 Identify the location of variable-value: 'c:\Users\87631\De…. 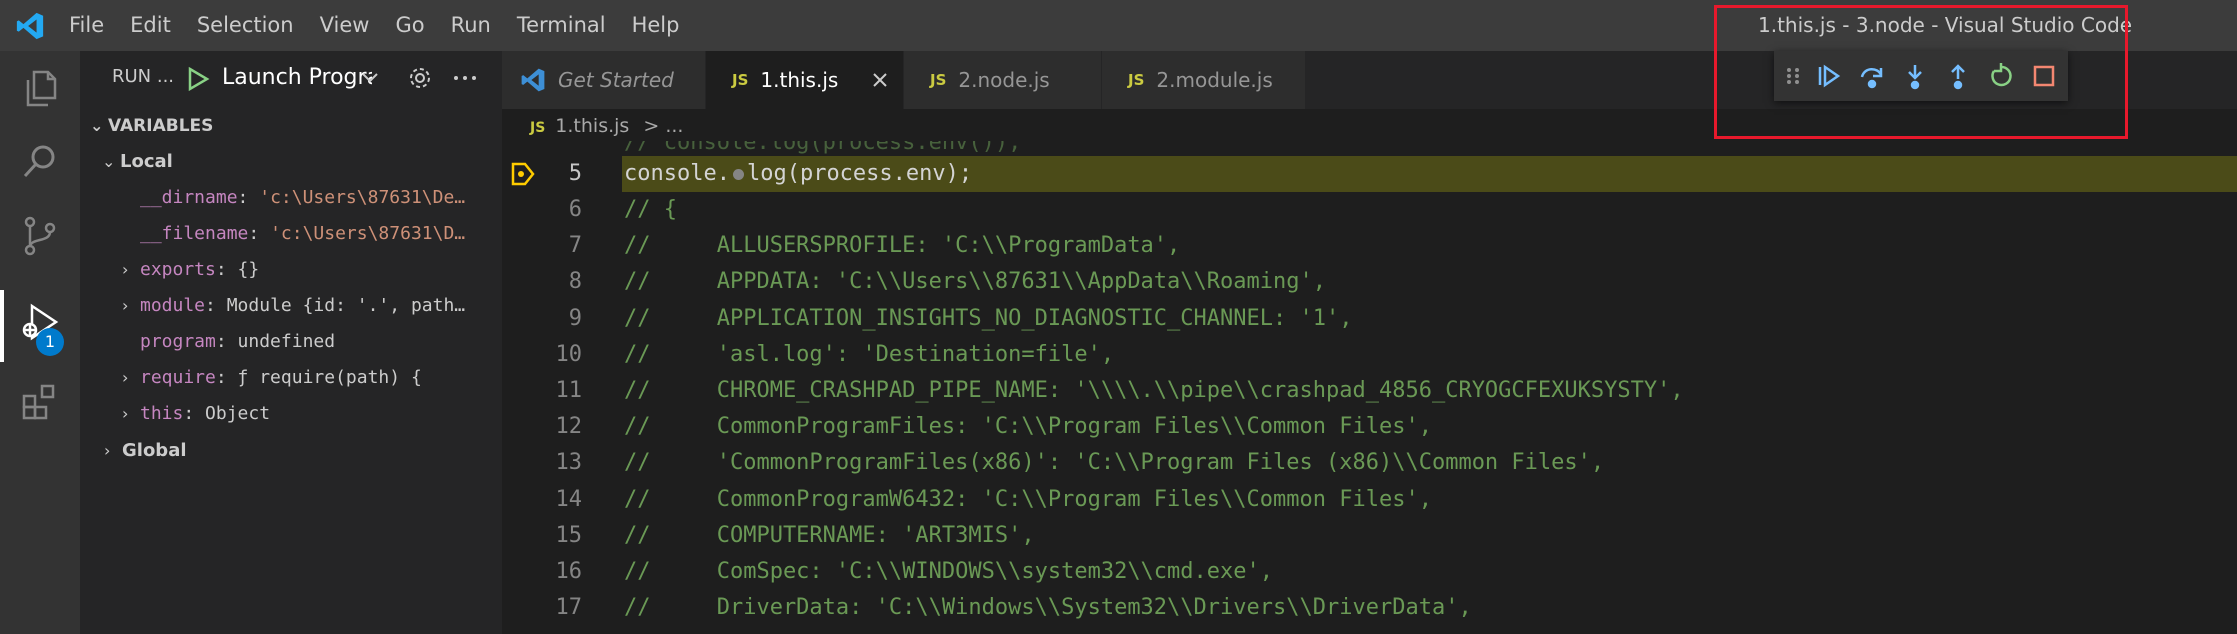
(362, 197).